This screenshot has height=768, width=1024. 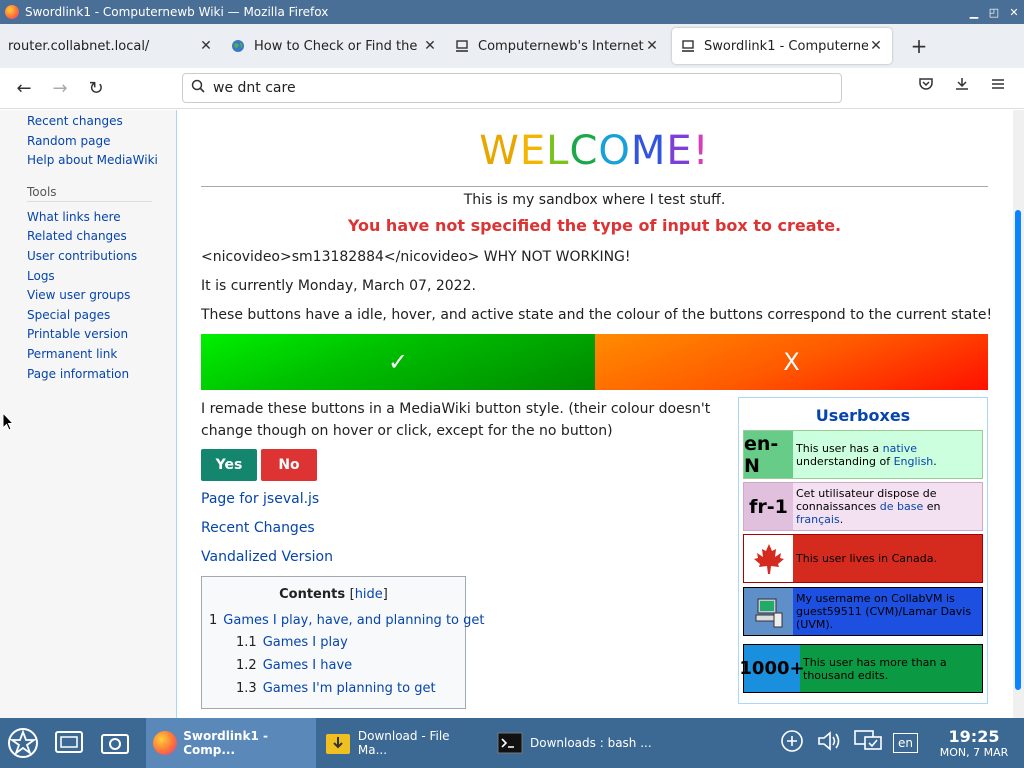 What do you see at coordinates (101, 122) in the screenshot?
I see `sidebar-link-recent-changes: Recent changes` at bounding box center [101, 122].